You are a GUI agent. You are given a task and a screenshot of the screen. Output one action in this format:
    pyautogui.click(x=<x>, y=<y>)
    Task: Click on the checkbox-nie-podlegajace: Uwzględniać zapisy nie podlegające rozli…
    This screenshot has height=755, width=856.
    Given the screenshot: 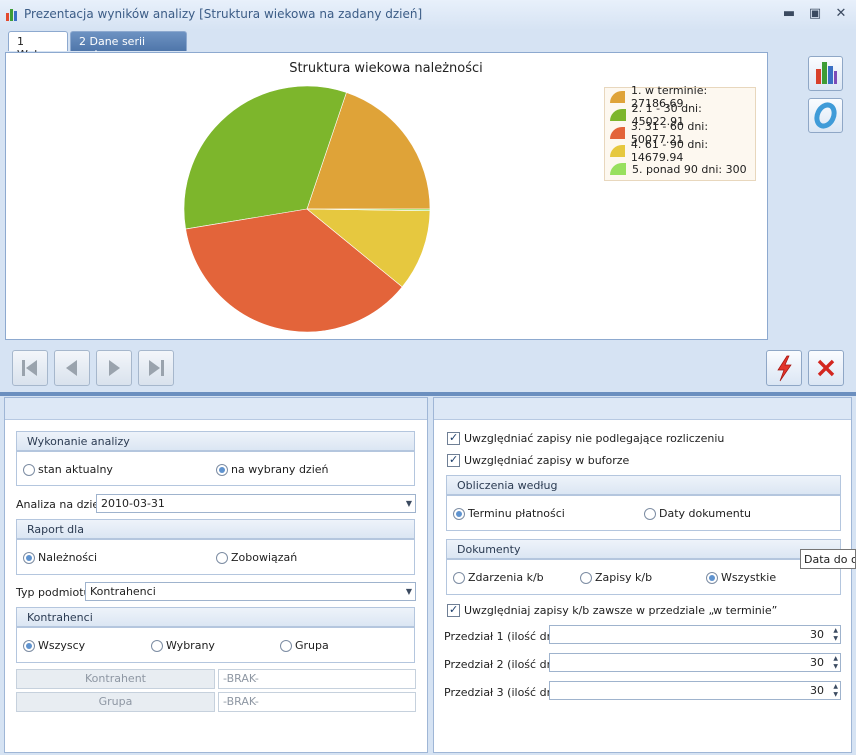 What is the action you would take?
    pyautogui.click(x=586, y=438)
    